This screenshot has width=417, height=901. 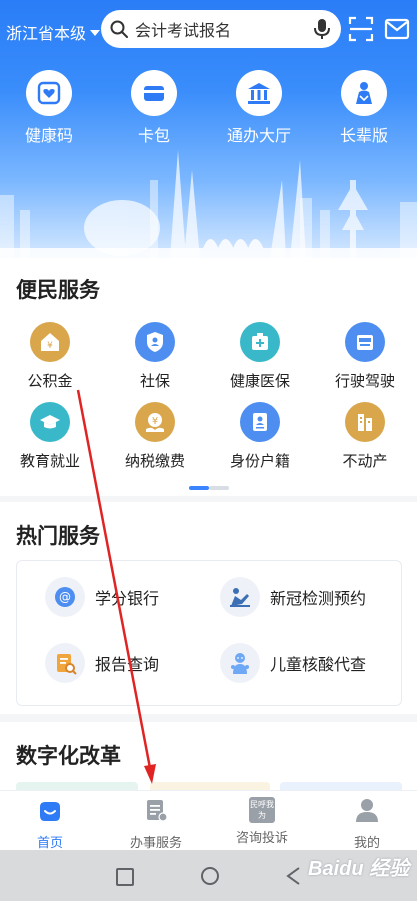 I want to click on quick-elder-mode: 长辈版, so click(x=364, y=108).